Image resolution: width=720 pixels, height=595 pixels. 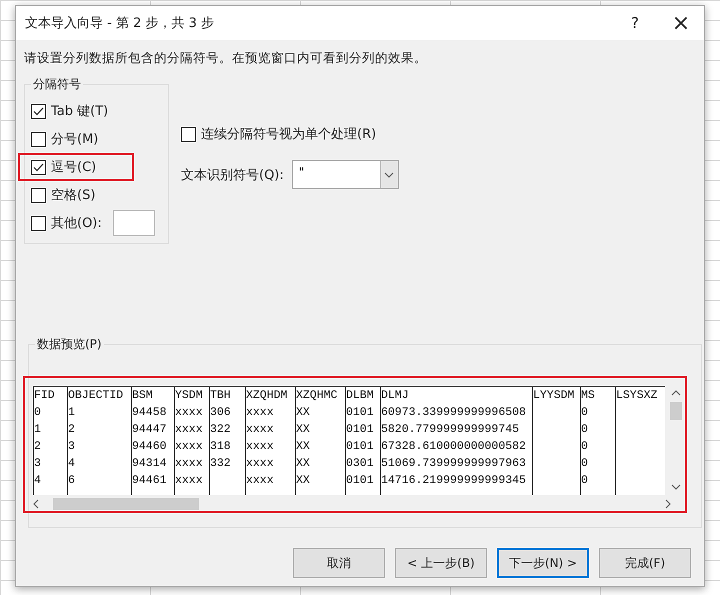 What do you see at coordinates (133, 223) in the screenshot?
I see `other-field` at bounding box center [133, 223].